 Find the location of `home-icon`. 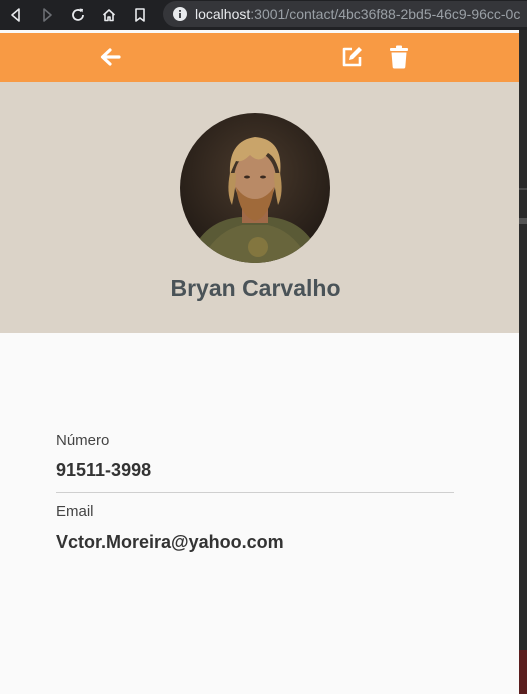

home-icon is located at coordinates (108, 15).